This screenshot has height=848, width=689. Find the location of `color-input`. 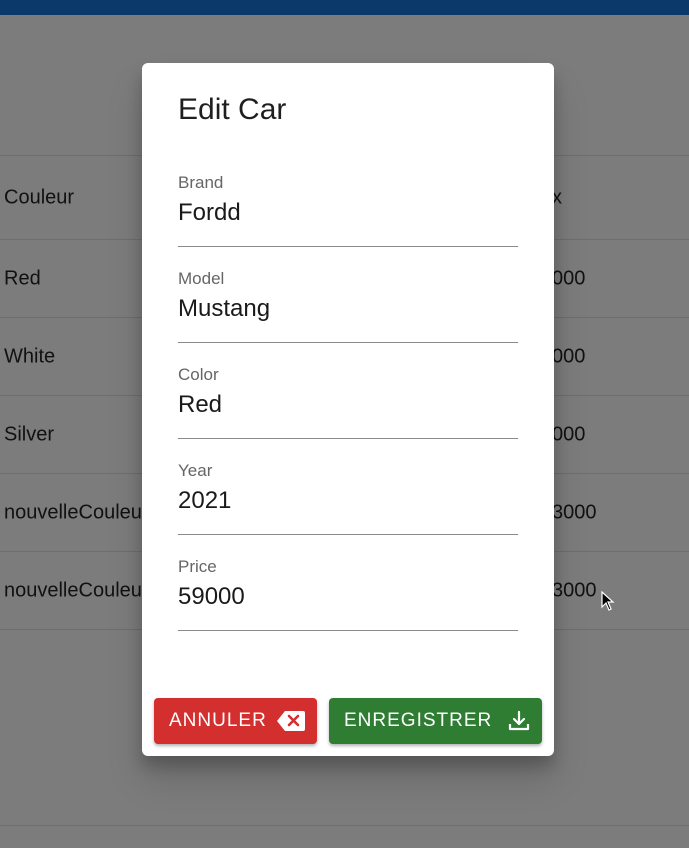

color-input is located at coordinates (348, 405).